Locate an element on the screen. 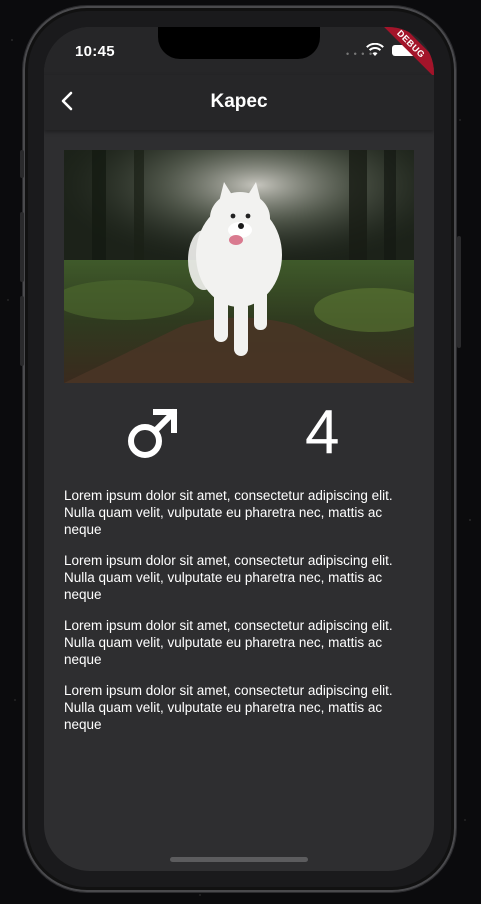 This screenshot has width=481, height=904. wifi-icon is located at coordinates (375, 49).